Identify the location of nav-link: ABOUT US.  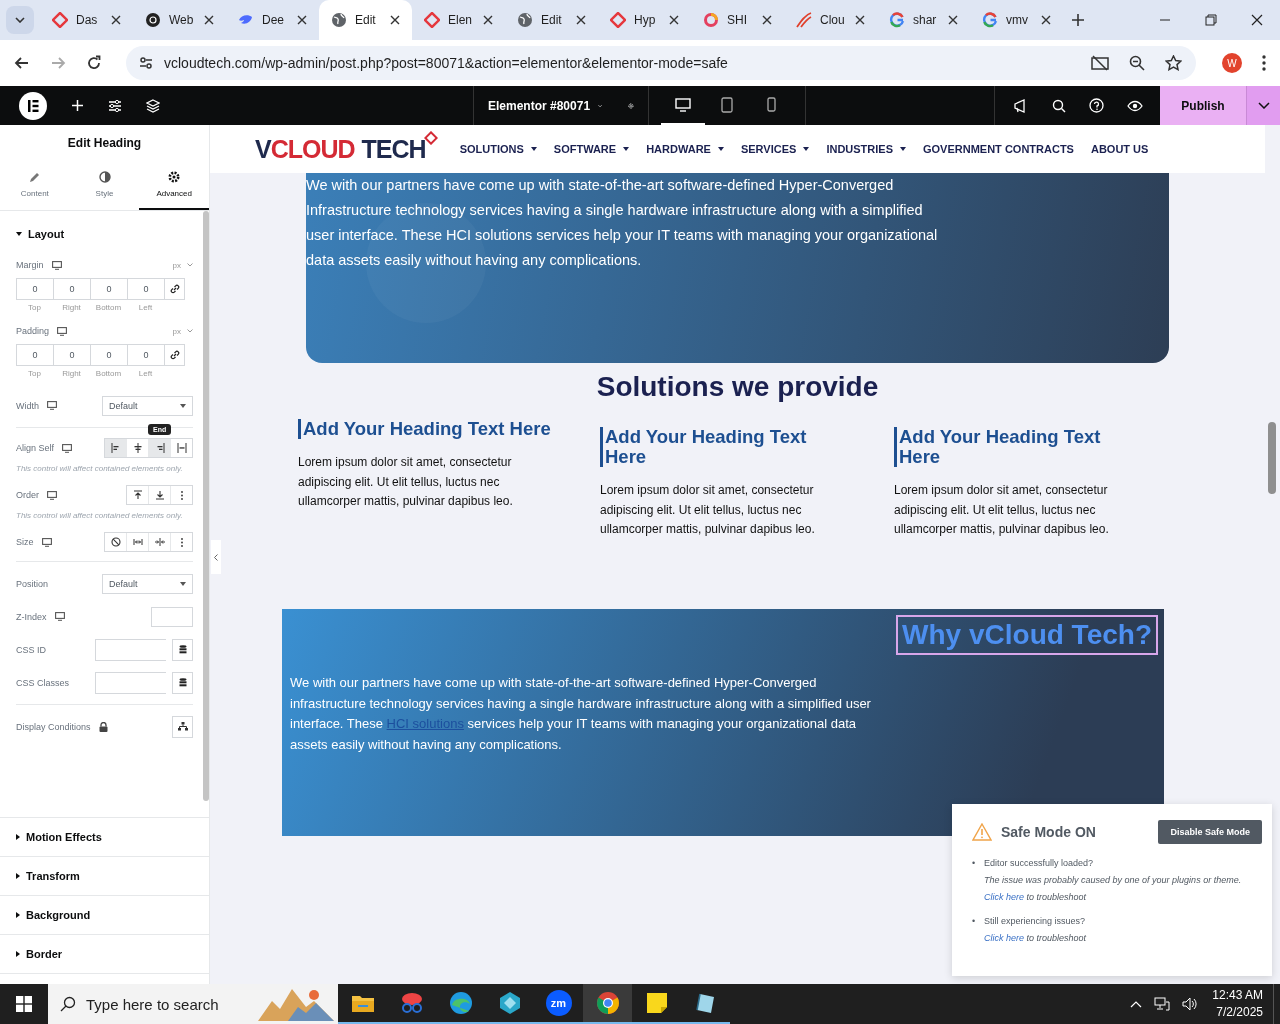
(1119, 149).